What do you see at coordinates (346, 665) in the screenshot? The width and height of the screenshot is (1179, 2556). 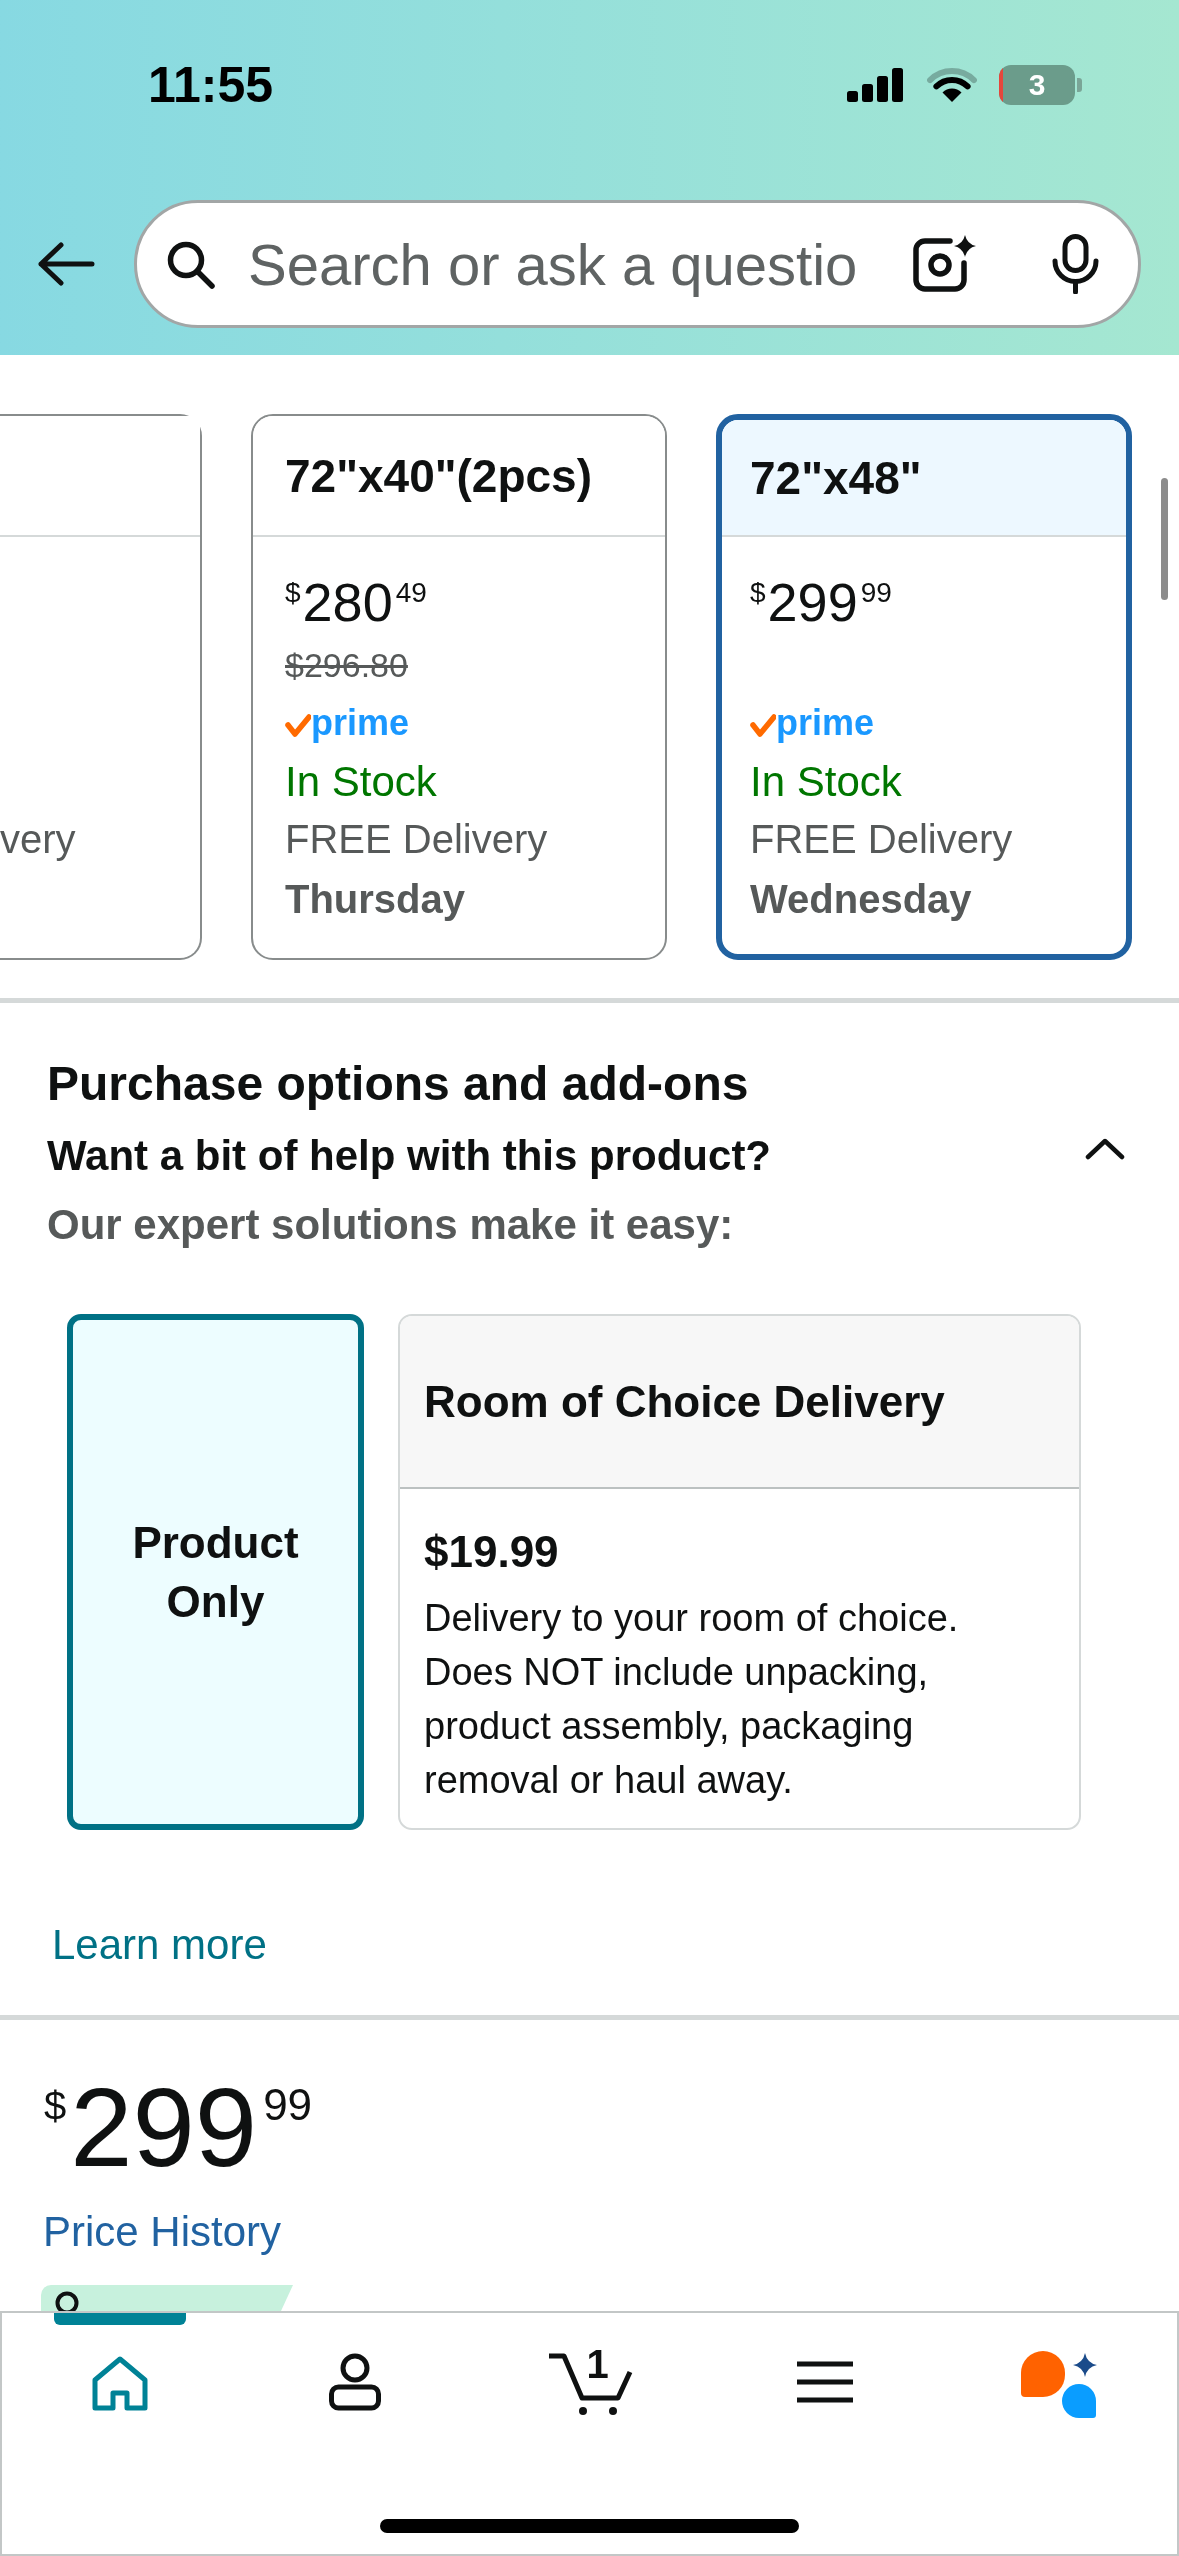 I see `list-price: $296.80` at bounding box center [346, 665].